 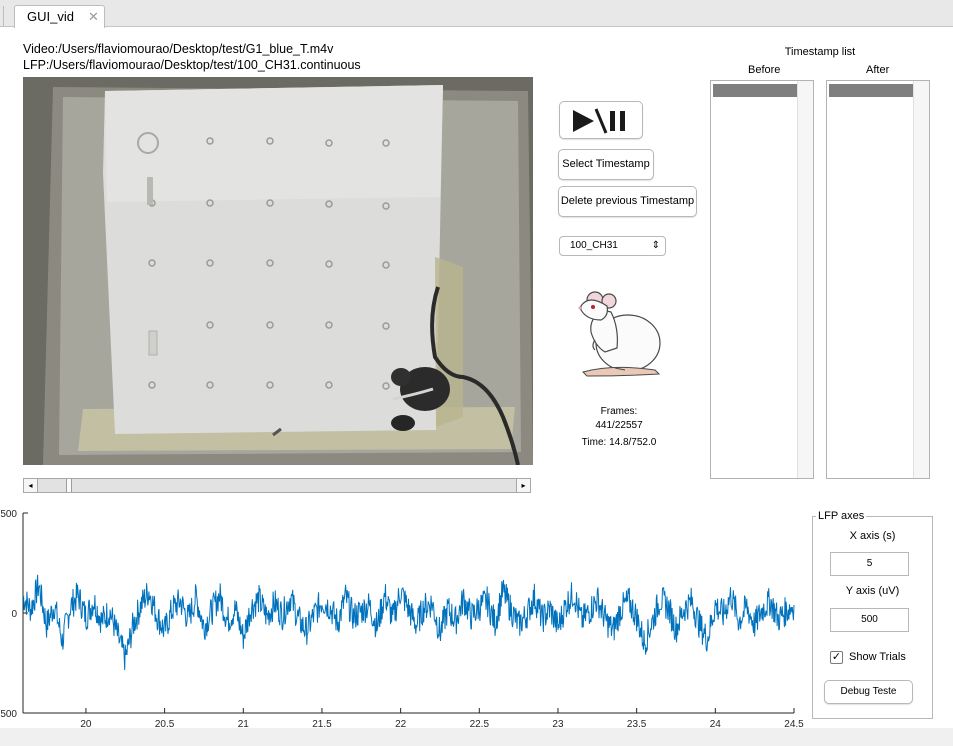 I want to click on scroll-right-arrow-icon: ▸, so click(x=523, y=485).